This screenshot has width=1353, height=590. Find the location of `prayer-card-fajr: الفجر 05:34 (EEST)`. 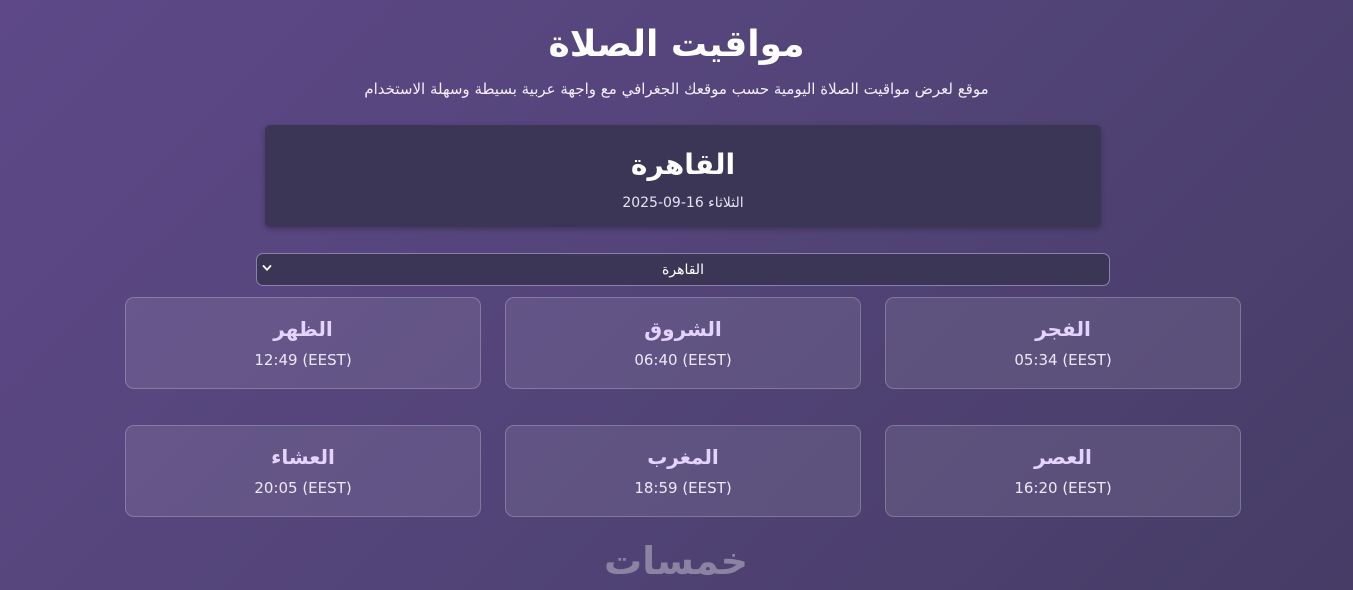

prayer-card-fajr: الفجر 05:34 (EEST) is located at coordinates (1063, 343).